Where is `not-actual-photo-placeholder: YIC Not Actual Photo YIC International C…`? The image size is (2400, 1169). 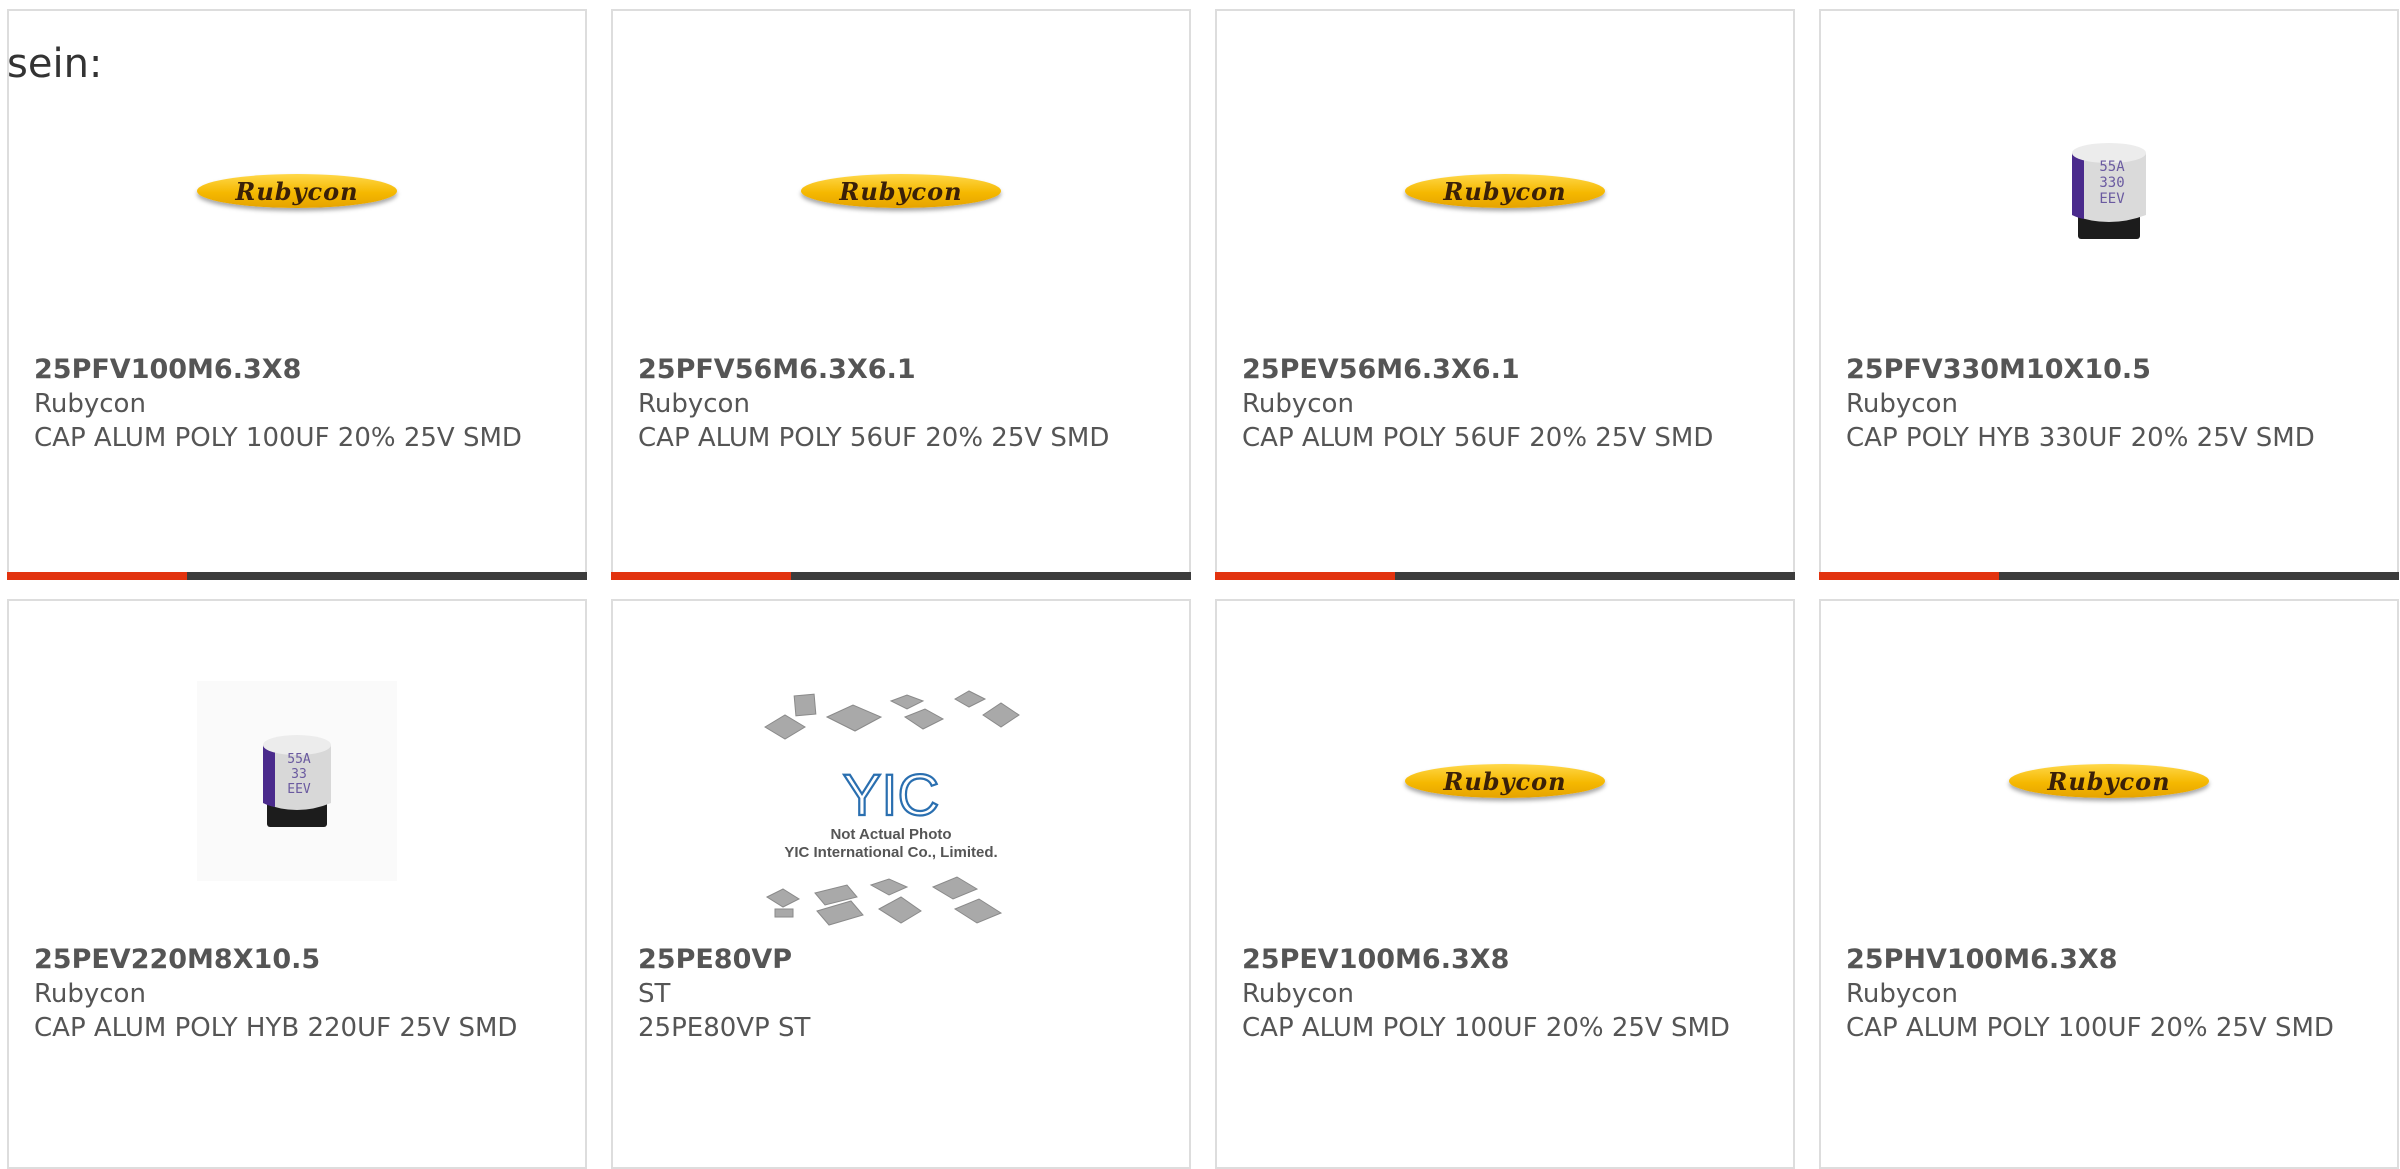
not-actual-photo-placeholder: YIC Not Actual Photo YIC International C… is located at coordinates (892, 808).